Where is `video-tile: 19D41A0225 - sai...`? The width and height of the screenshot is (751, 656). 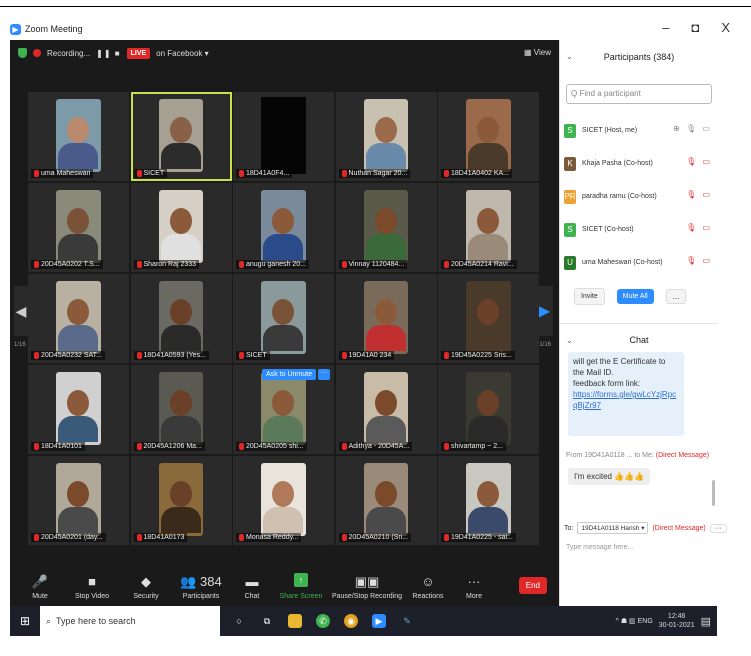 video-tile: 19D41A0225 - sai... is located at coordinates (488, 500).